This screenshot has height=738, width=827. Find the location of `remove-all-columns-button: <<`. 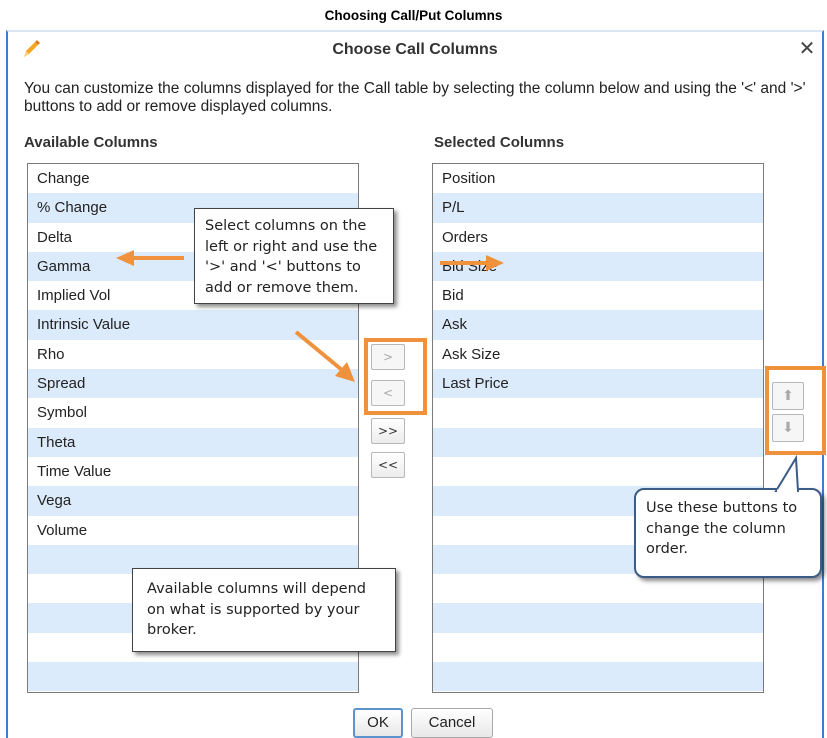

remove-all-columns-button: << is located at coordinates (388, 465).